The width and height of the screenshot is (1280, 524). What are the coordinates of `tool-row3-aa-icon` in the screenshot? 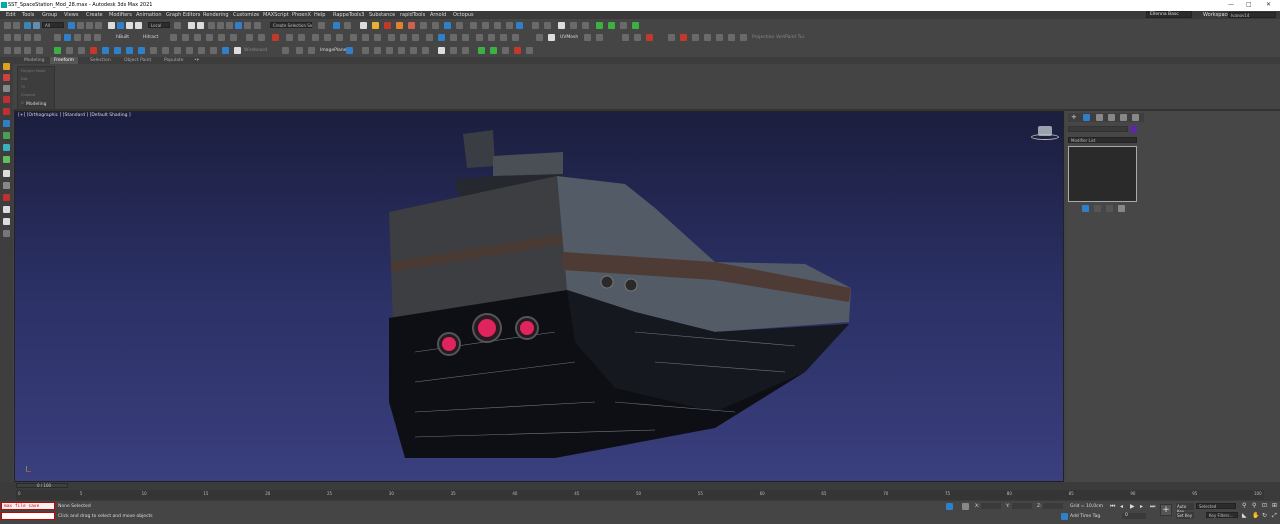 It's located at (389, 50).